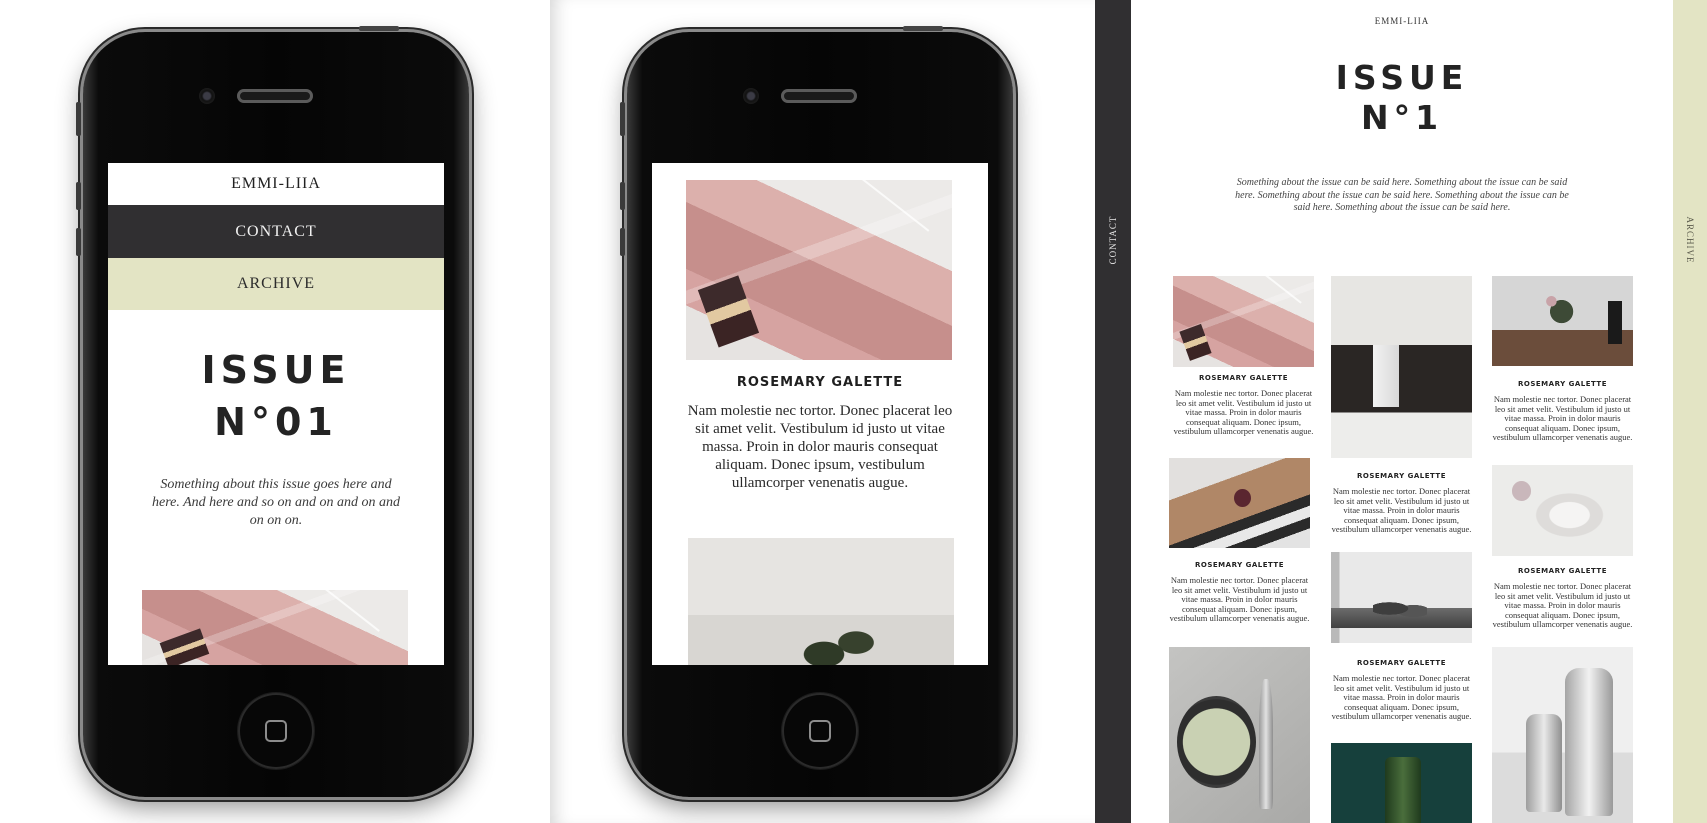  I want to click on nav-contact: CONTACT, so click(276, 231).